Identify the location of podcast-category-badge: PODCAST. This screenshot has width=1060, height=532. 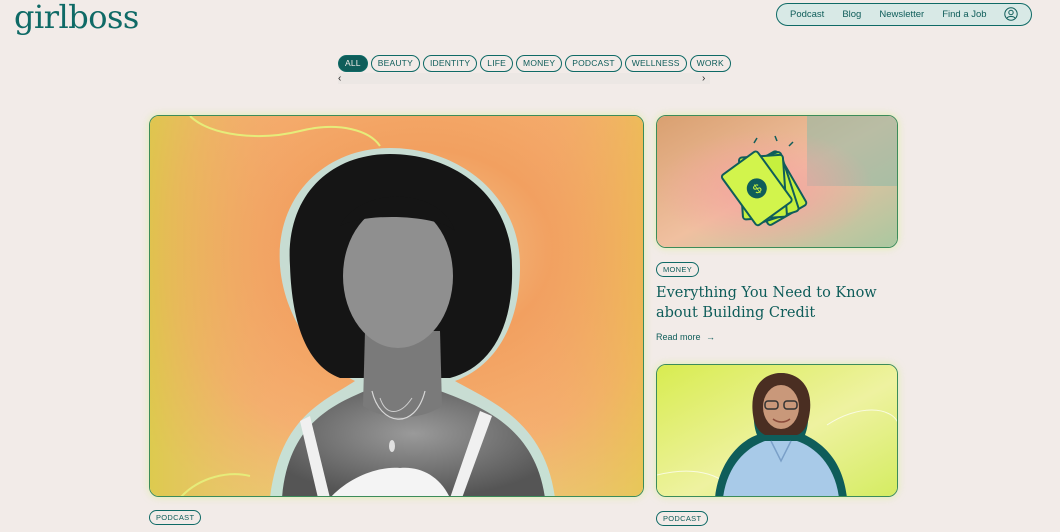
(682, 518).